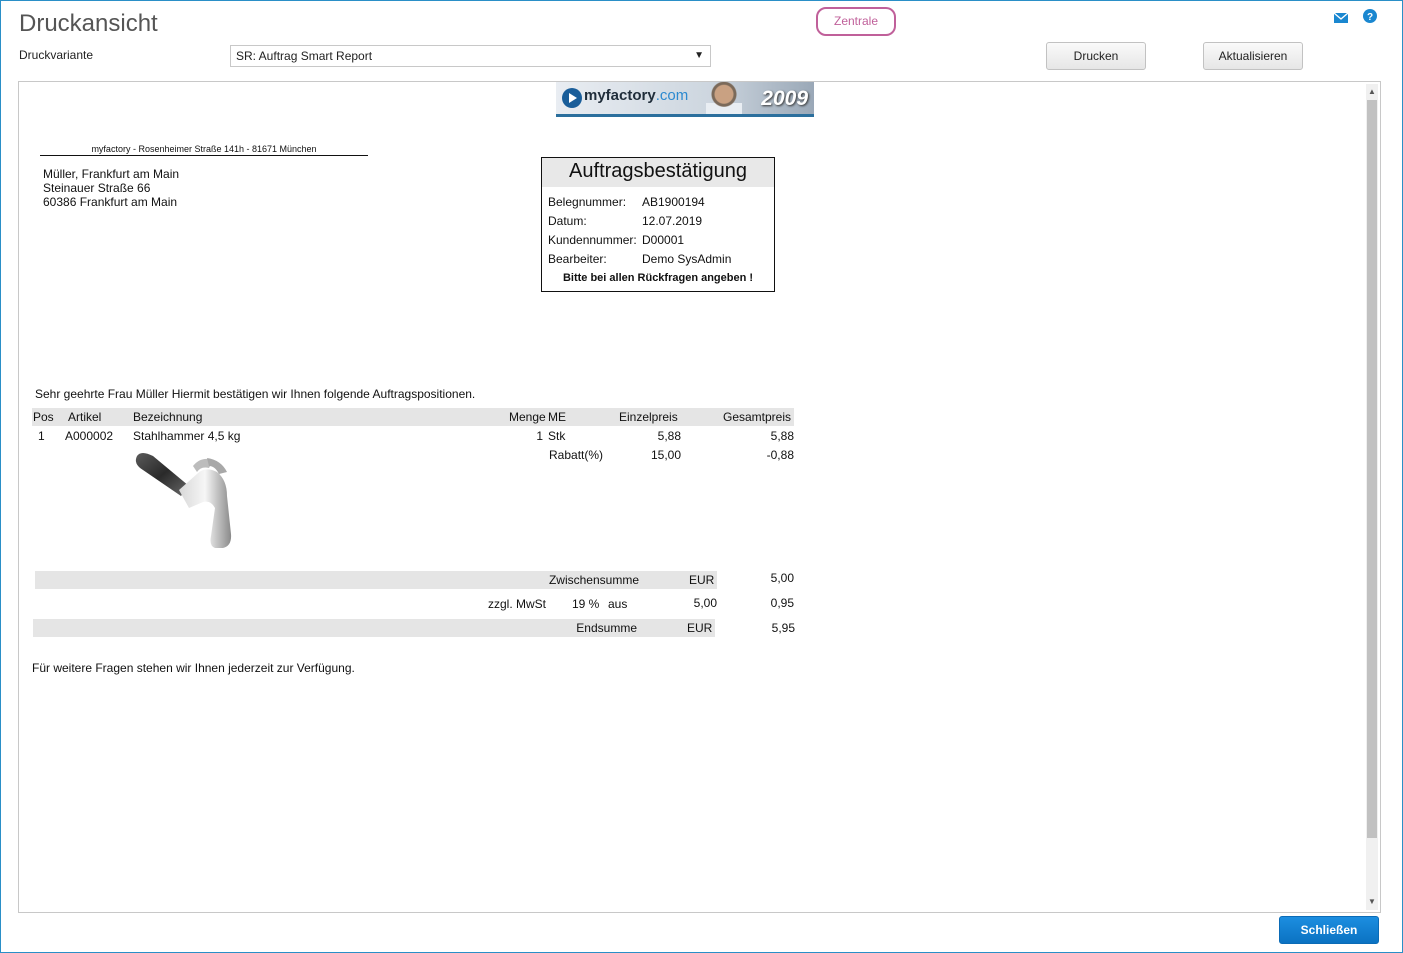 Image resolution: width=1403 pixels, height=953 pixels. Describe the element at coordinates (757, 417) in the screenshot. I see `col-gesamtpreis: Gesamtpreis` at that location.